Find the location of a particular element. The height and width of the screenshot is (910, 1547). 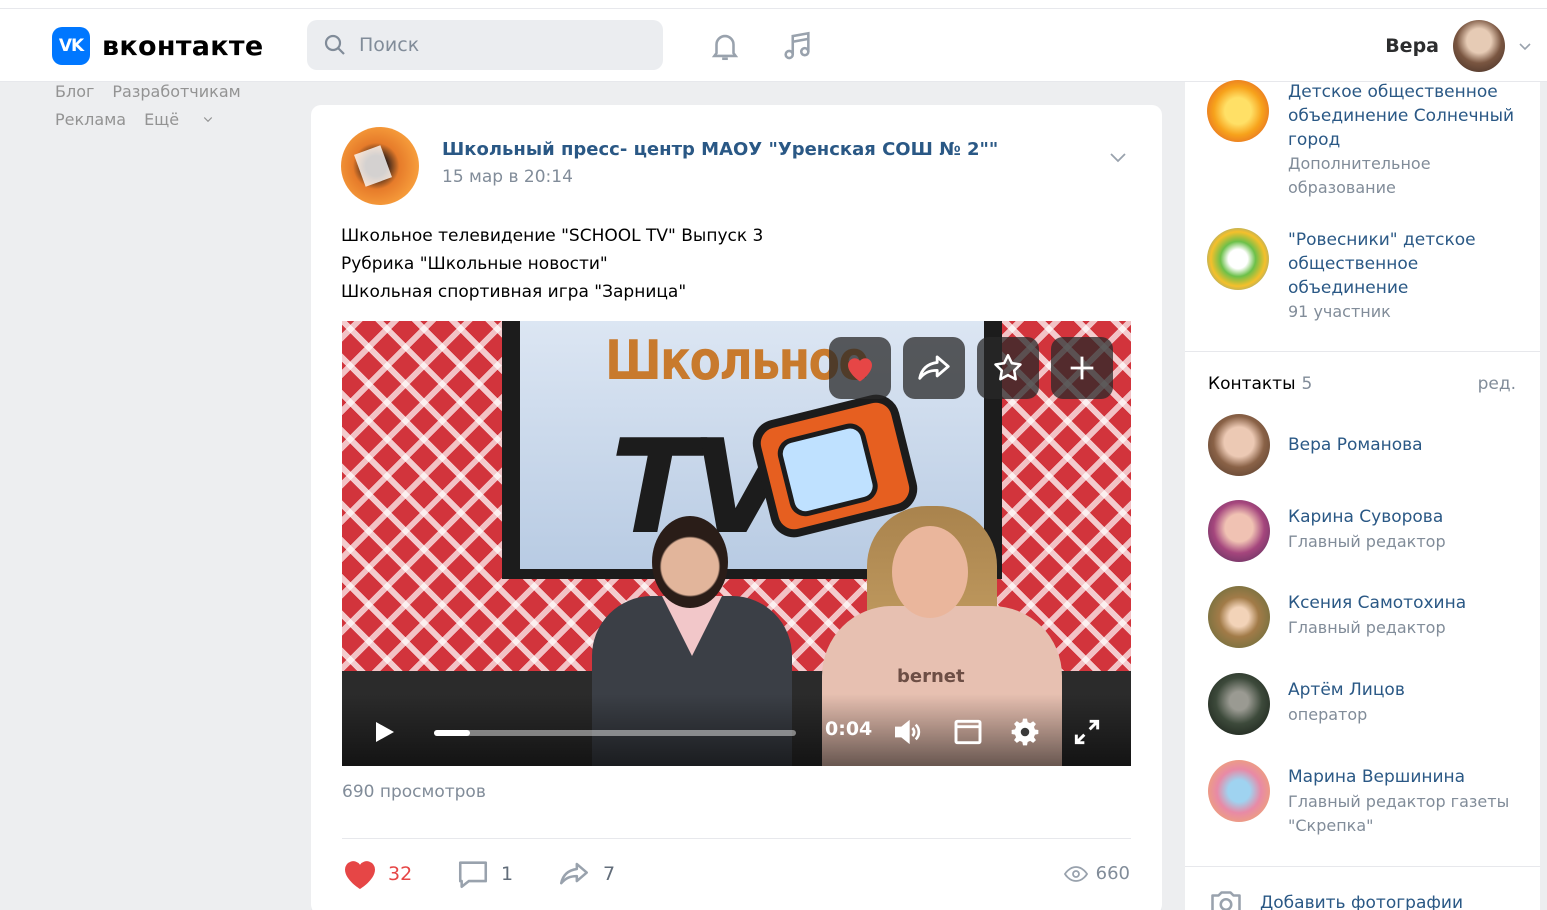

contacts-edit-link: ред. is located at coordinates (1497, 384).